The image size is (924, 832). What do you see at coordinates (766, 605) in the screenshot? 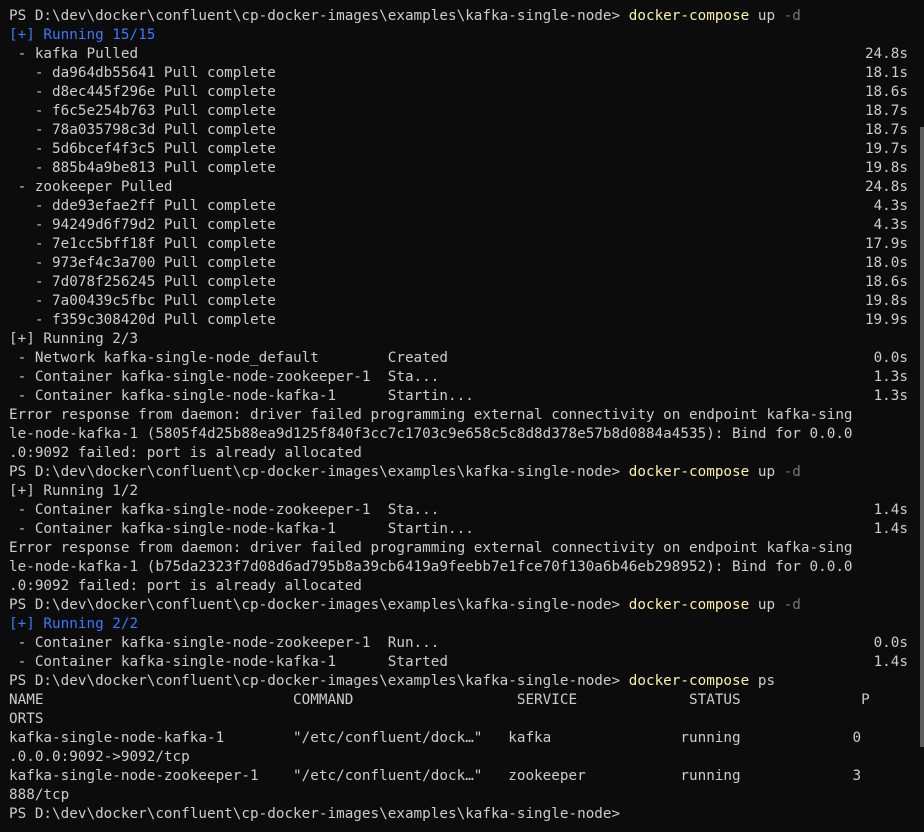
I see `command-args: up` at bounding box center [766, 605].